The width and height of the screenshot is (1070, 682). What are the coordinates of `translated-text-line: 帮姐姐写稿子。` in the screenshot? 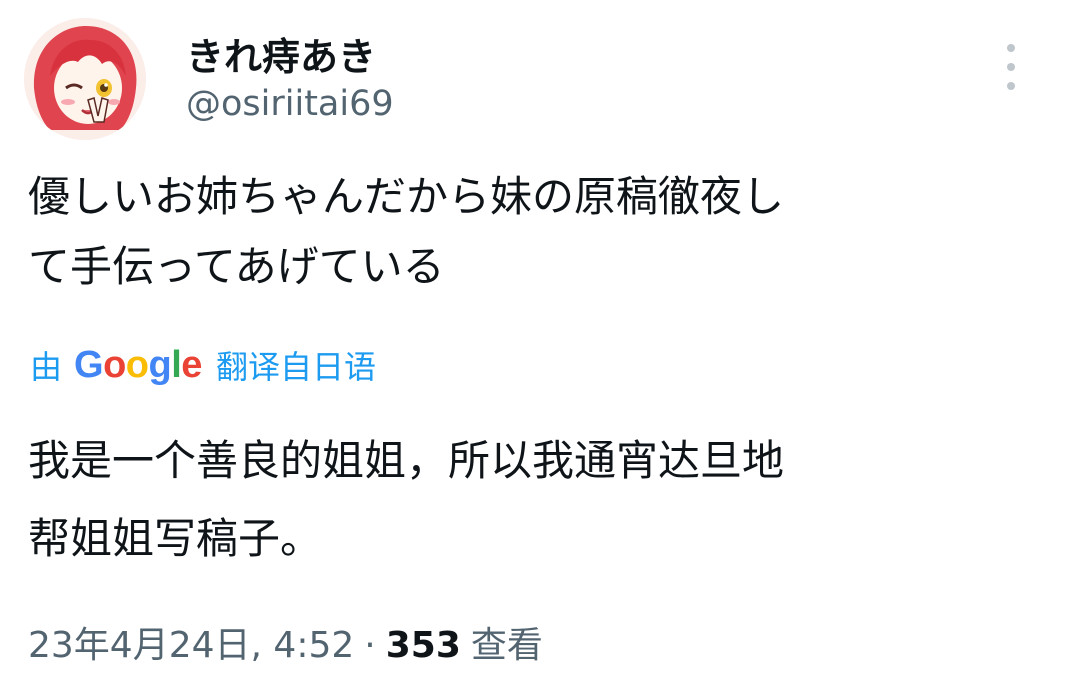 It's located at (175, 538).